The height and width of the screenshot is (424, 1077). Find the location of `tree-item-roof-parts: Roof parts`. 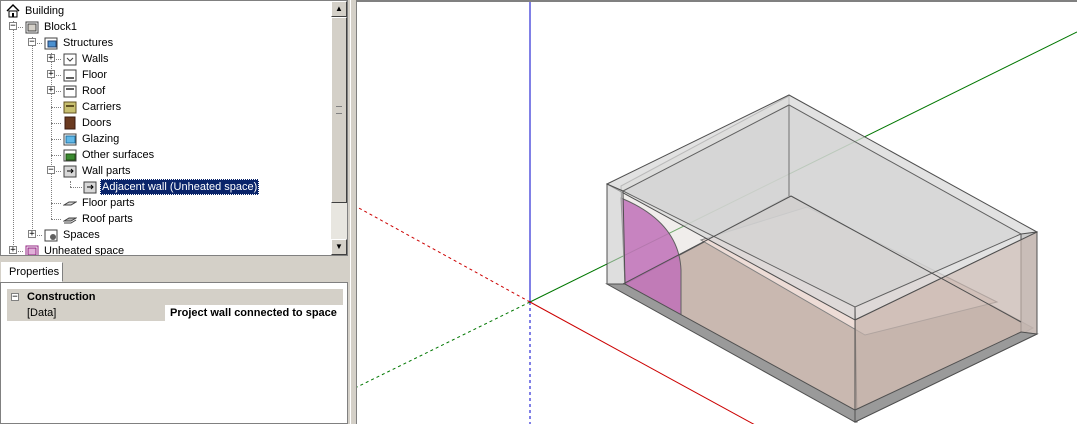

tree-item-roof-parts: Roof parts is located at coordinates (151, 219).